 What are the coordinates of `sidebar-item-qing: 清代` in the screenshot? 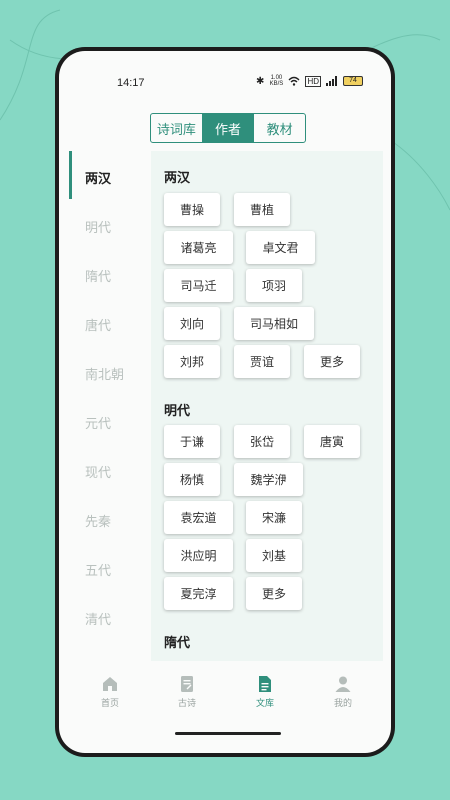 It's located at (98, 618).